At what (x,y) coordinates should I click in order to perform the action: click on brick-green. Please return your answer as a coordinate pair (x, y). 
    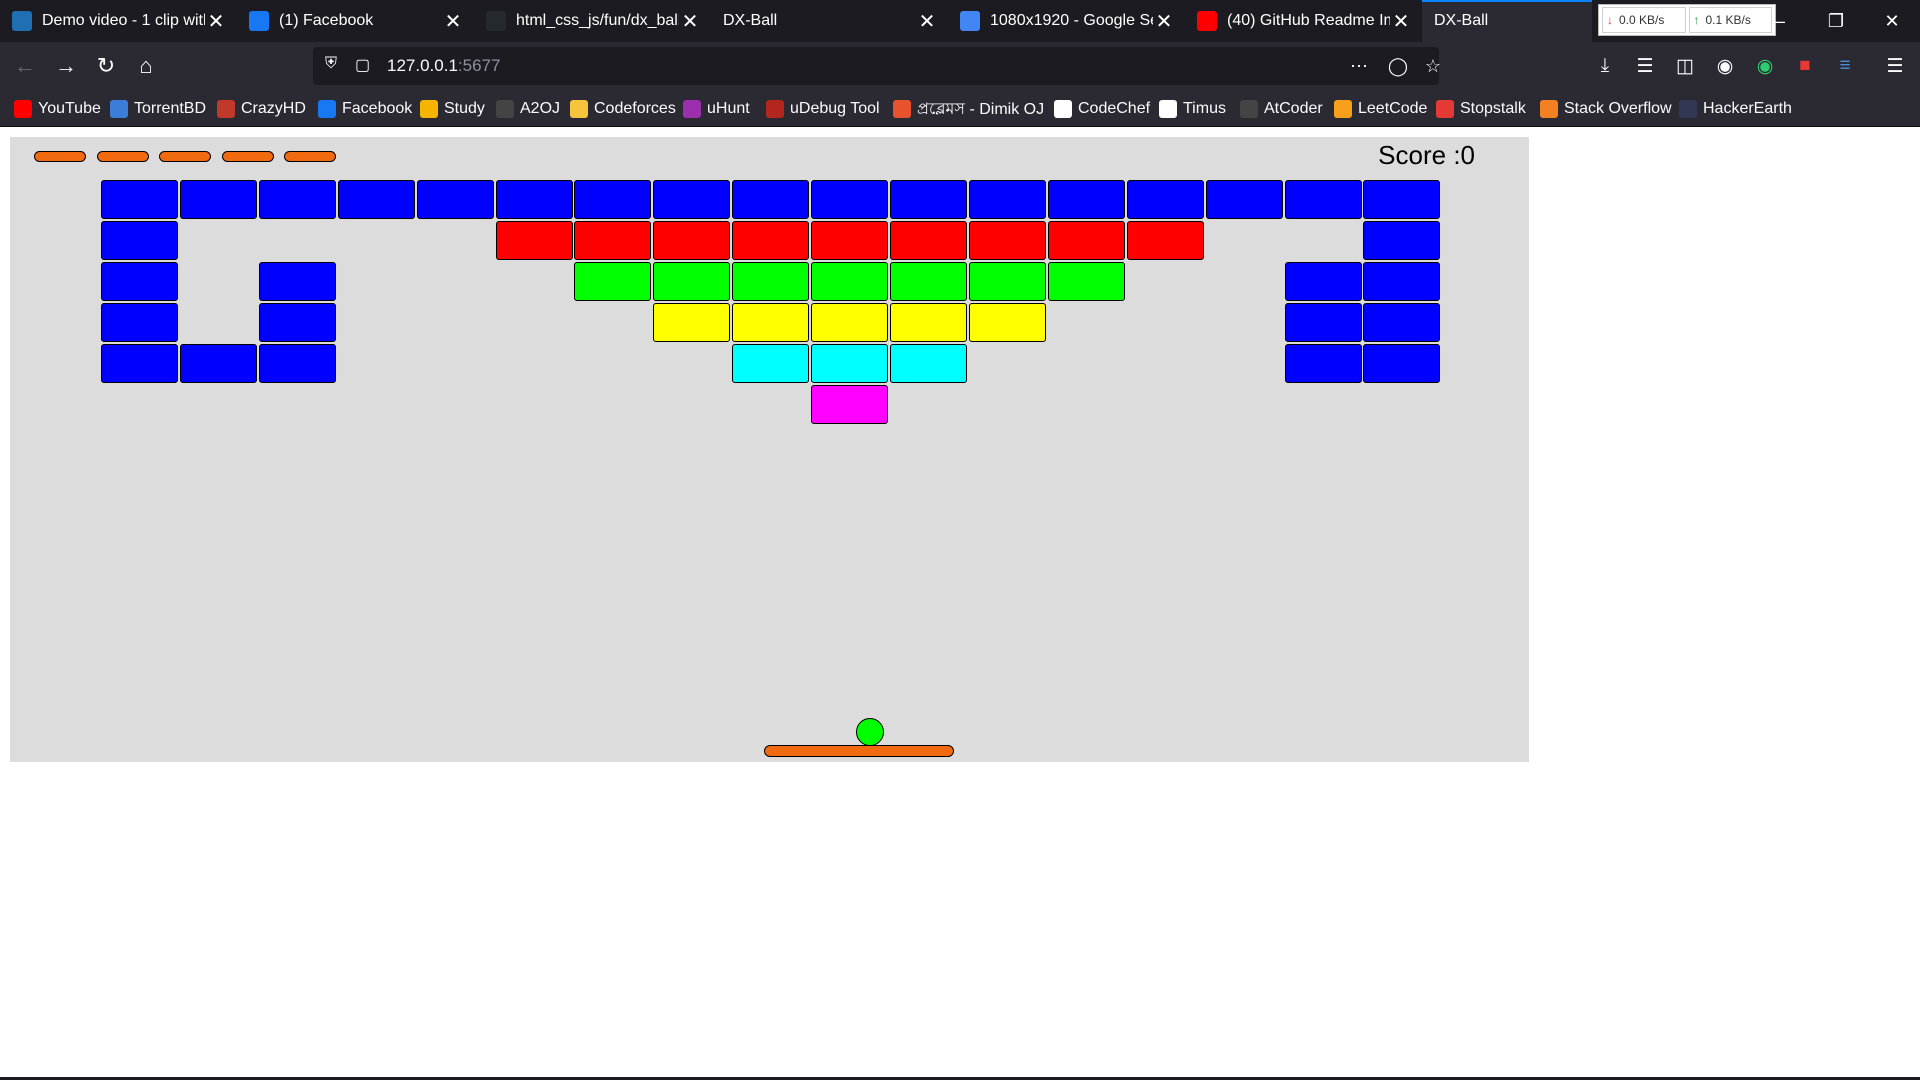
    Looking at the image, I should click on (1007, 281).